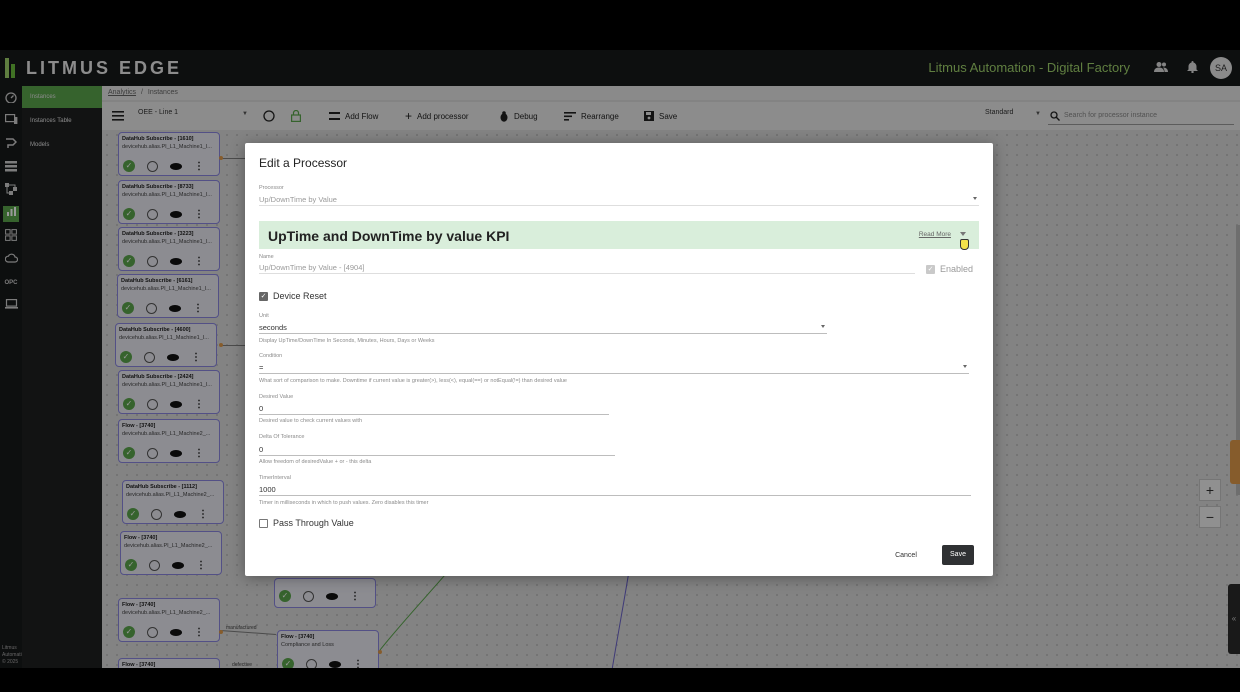 This screenshot has height=692, width=1240. I want to click on pass-through-checkbox, so click(263, 523).